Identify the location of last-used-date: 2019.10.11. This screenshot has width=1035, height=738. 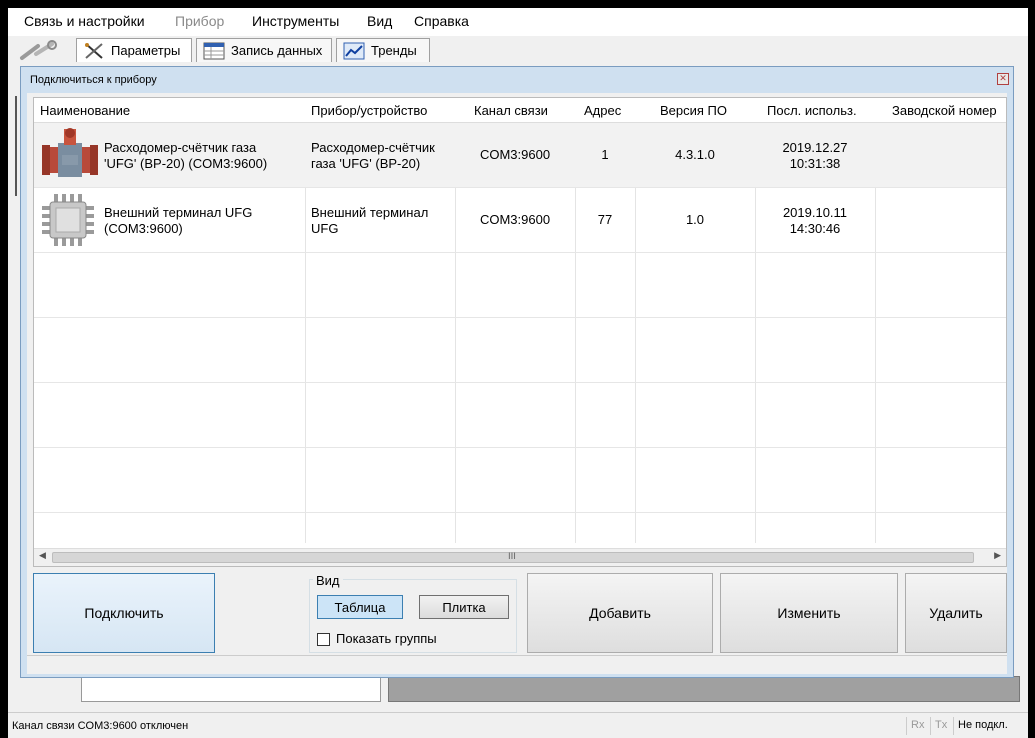
(815, 212).